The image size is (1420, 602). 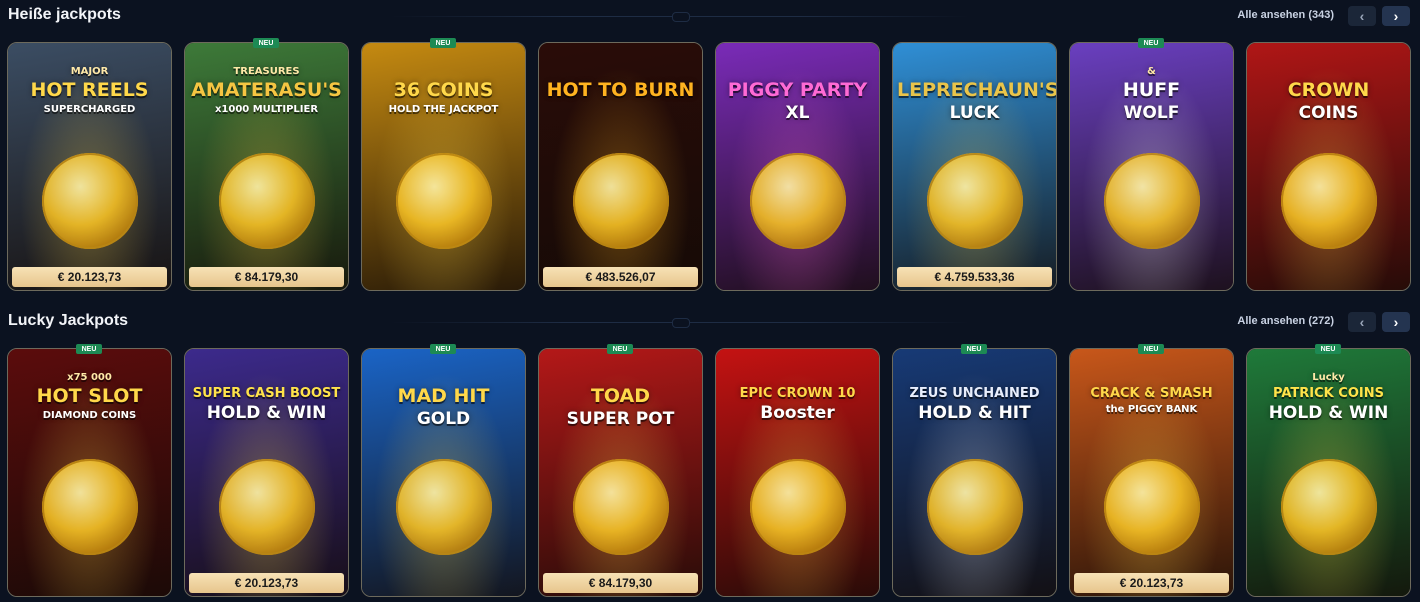 I want to click on game-title: TOAD, so click(x=620, y=396).